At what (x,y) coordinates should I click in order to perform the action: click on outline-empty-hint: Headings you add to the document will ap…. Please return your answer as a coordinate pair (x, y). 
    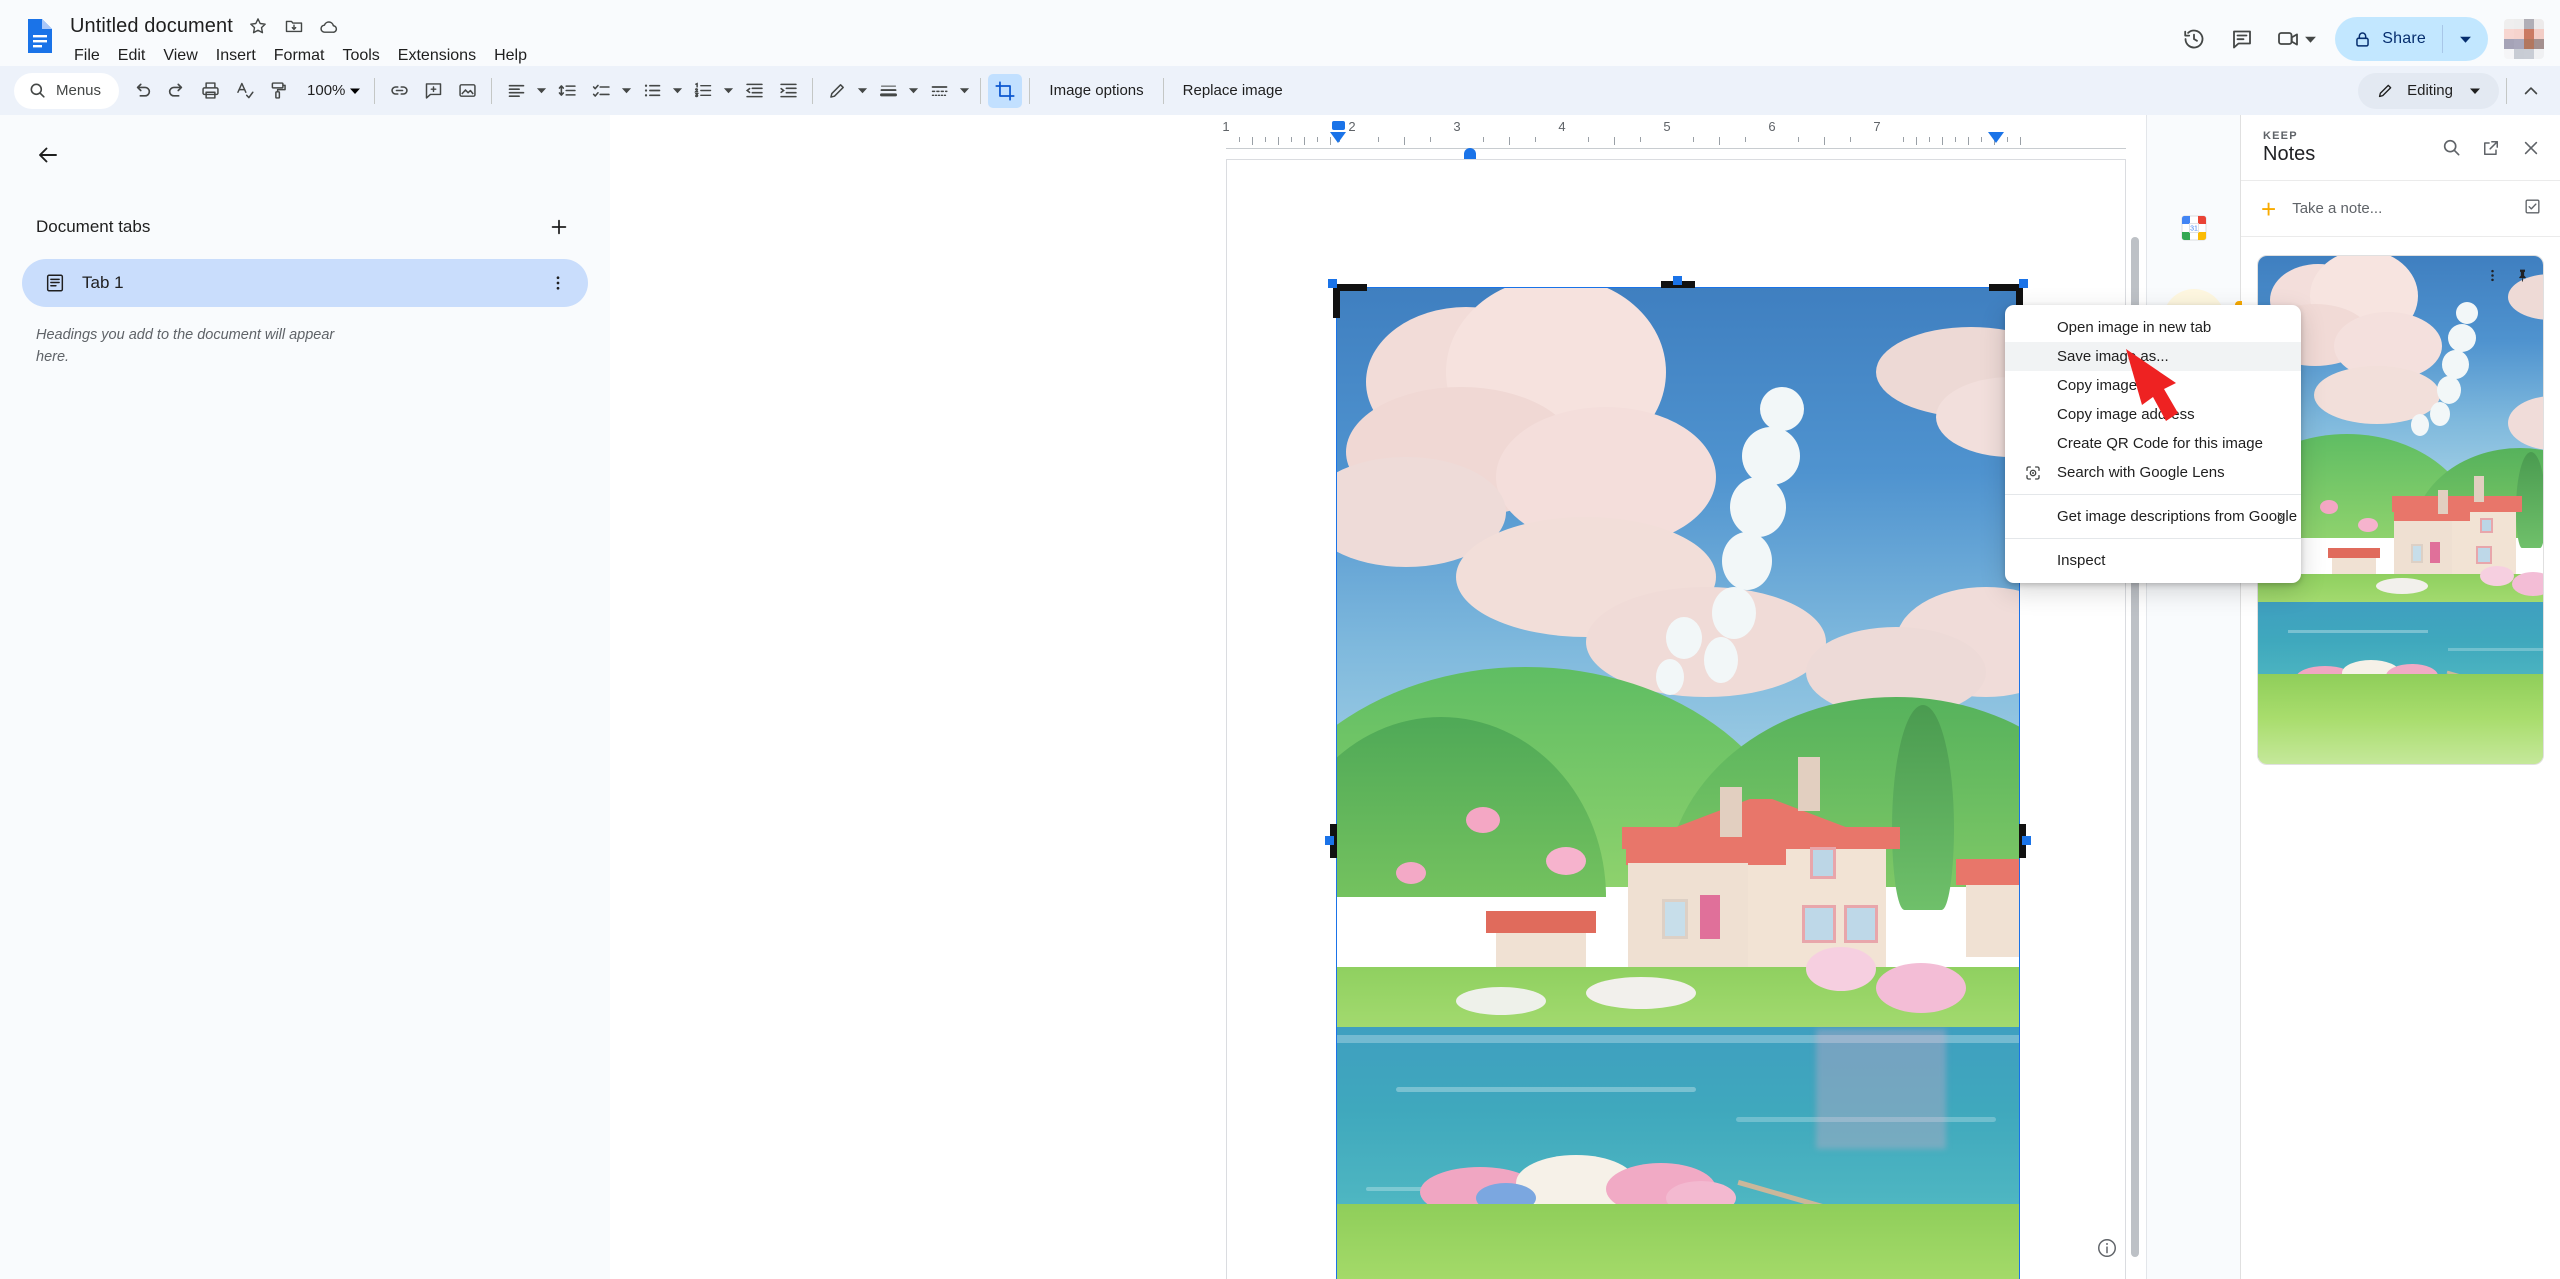
    Looking at the image, I should click on (185, 346).